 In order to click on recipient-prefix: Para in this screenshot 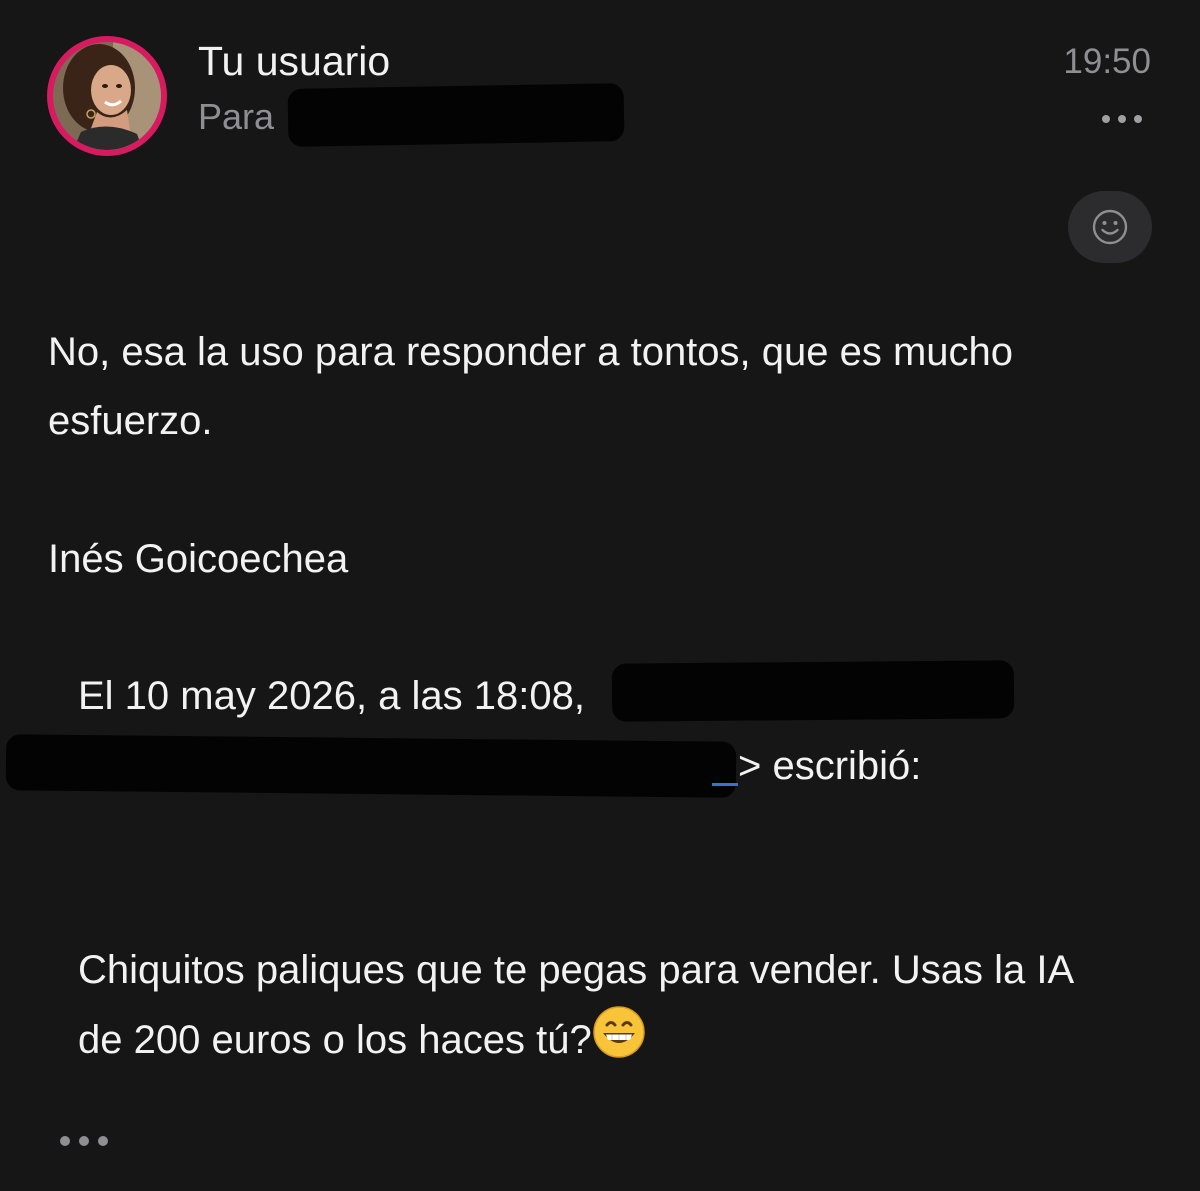, I will do `click(236, 116)`.